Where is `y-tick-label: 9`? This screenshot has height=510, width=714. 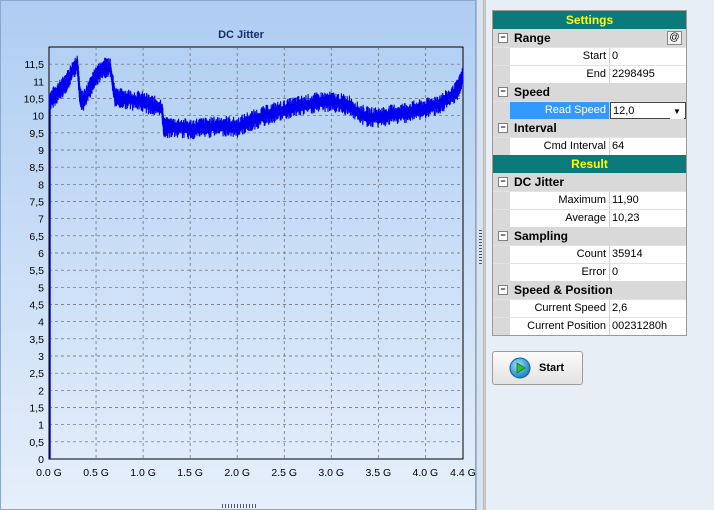 y-tick-label: 9 is located at coordinates (41, 151).